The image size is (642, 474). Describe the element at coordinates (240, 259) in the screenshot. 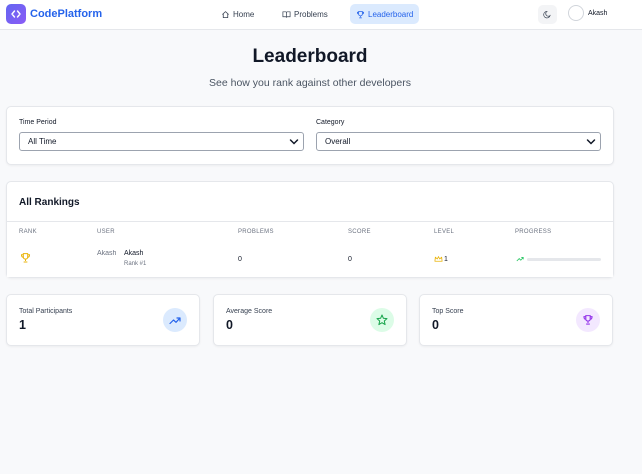

I see `row-problems: 0` at that location.